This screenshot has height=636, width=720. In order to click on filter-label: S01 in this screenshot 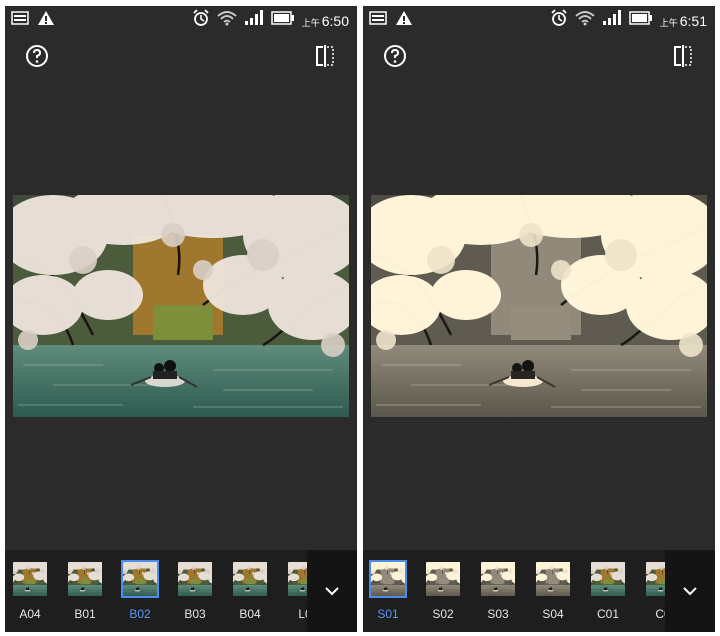, I will do `click(388, 614)`.